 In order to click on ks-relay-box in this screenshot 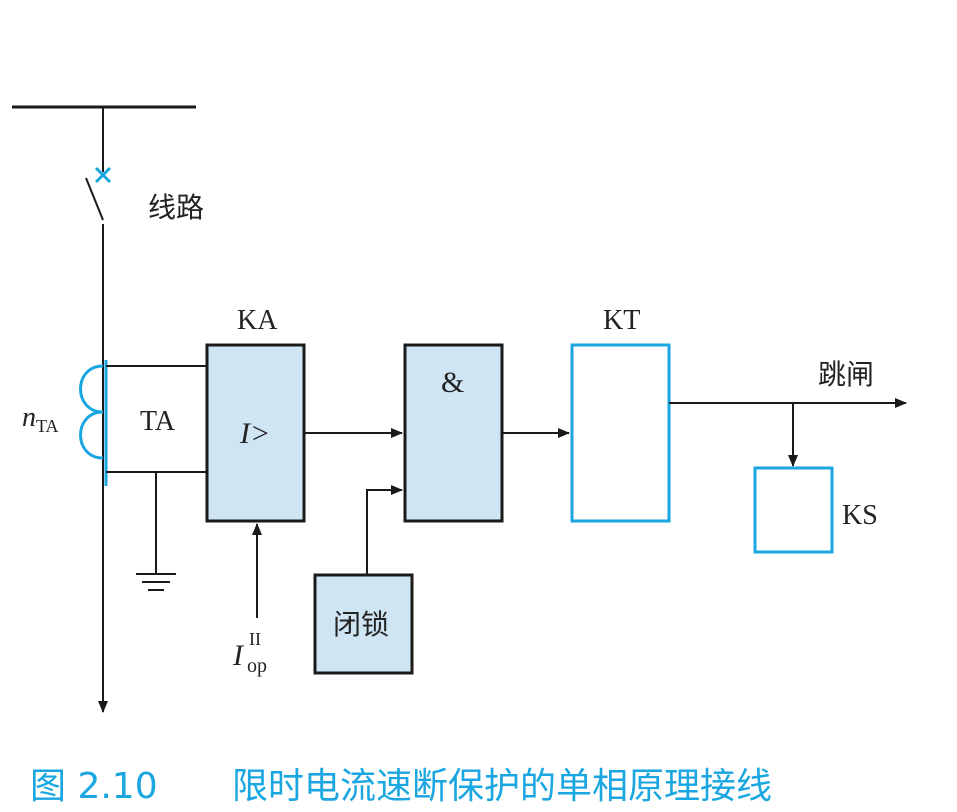, I will do `click(793, 510)`.